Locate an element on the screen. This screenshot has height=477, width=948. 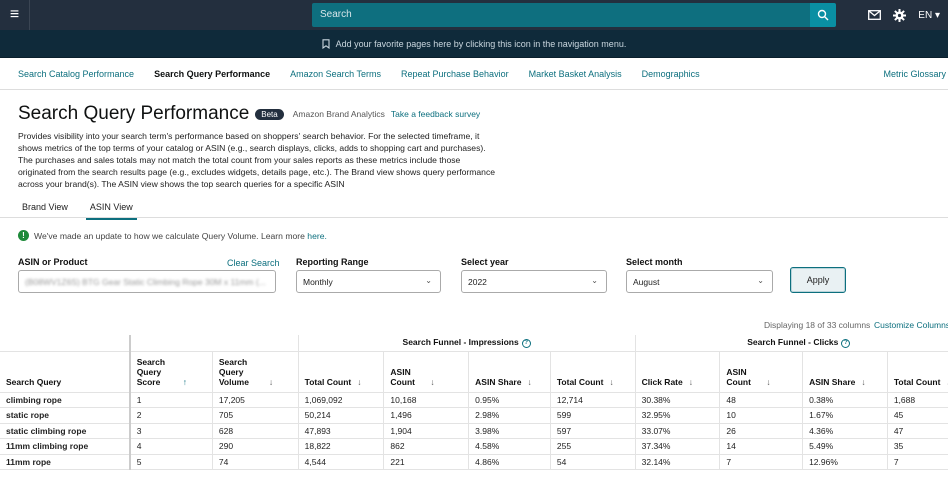
feedback-survey-link: Take a feedback survey is located at coordinates (435, 114).